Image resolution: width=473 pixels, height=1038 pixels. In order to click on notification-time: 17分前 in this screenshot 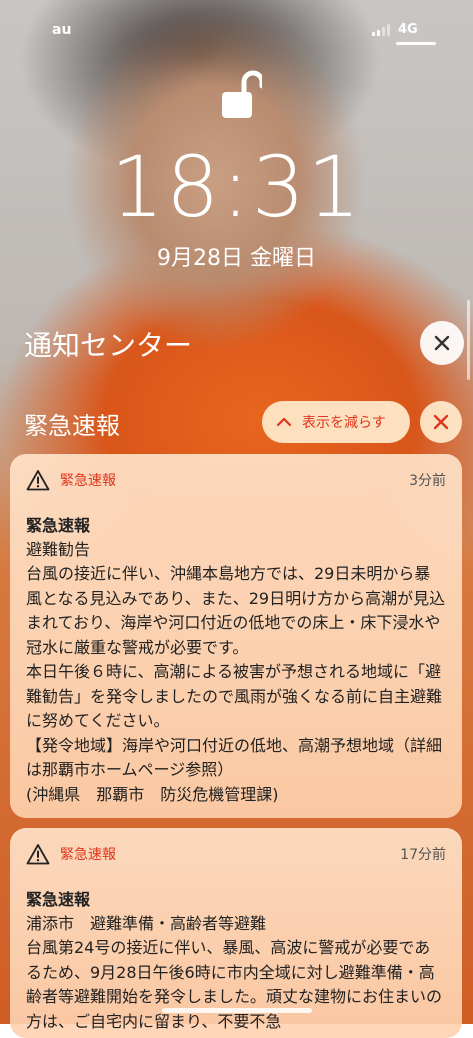, I will do `click(423, 855)`.